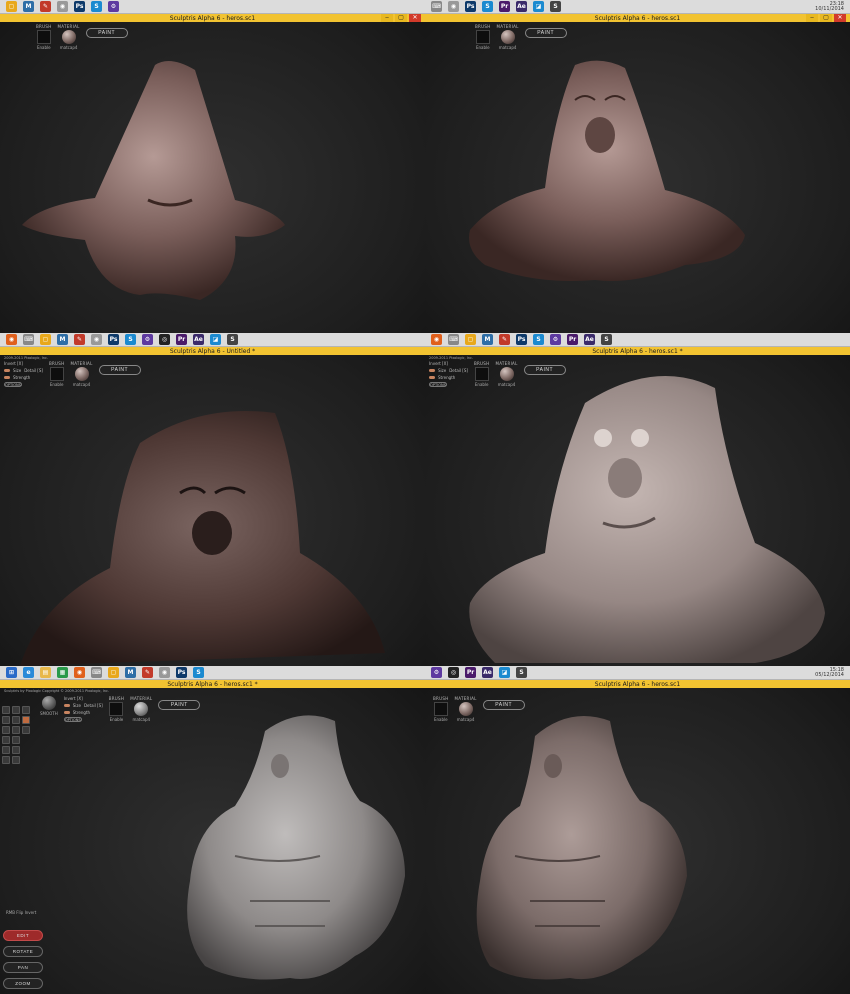  I want to click on sculpt-model-muscular-bust-final, so click(581, 848).